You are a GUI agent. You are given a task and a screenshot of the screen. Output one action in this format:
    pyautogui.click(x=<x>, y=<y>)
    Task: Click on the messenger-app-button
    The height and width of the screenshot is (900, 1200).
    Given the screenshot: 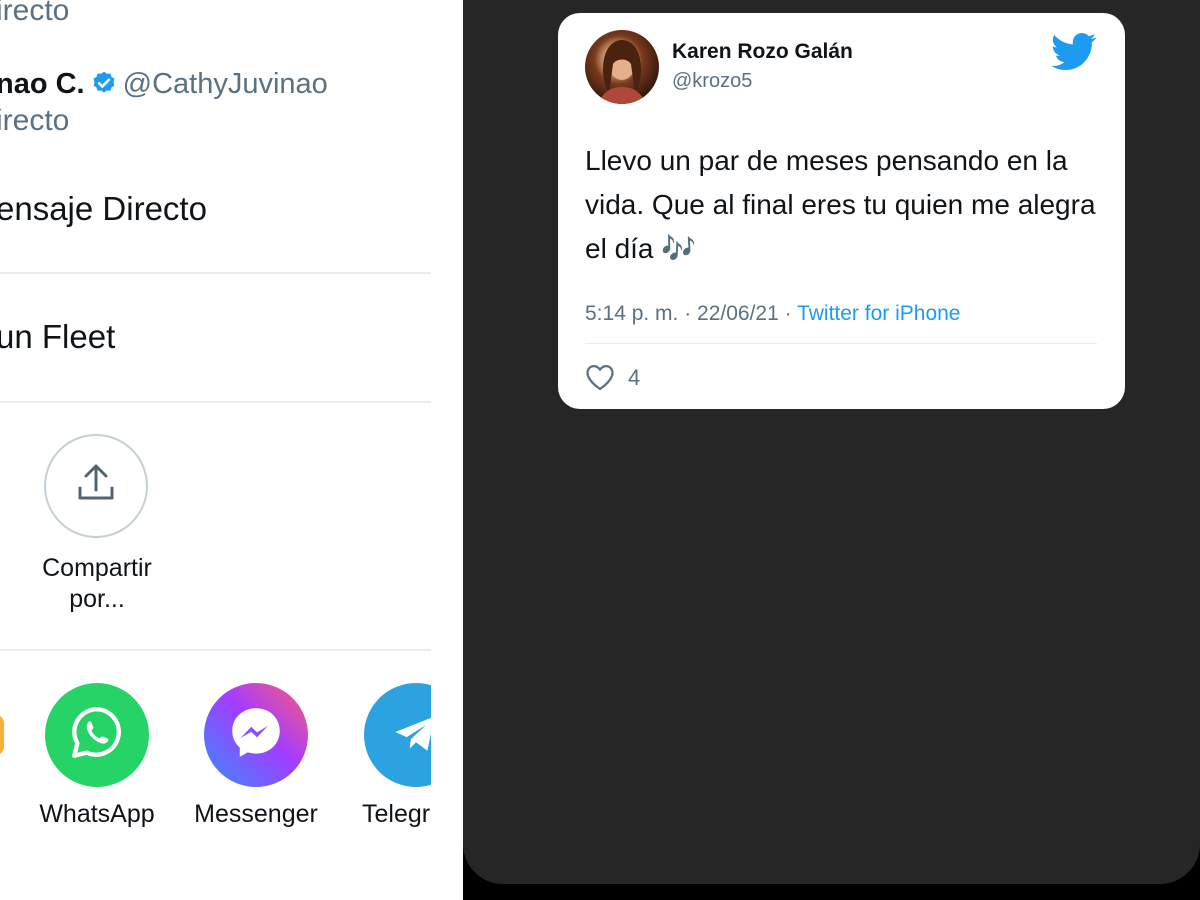 What is the action you would take?
    pyautogui.click(x=256, y=735)
    